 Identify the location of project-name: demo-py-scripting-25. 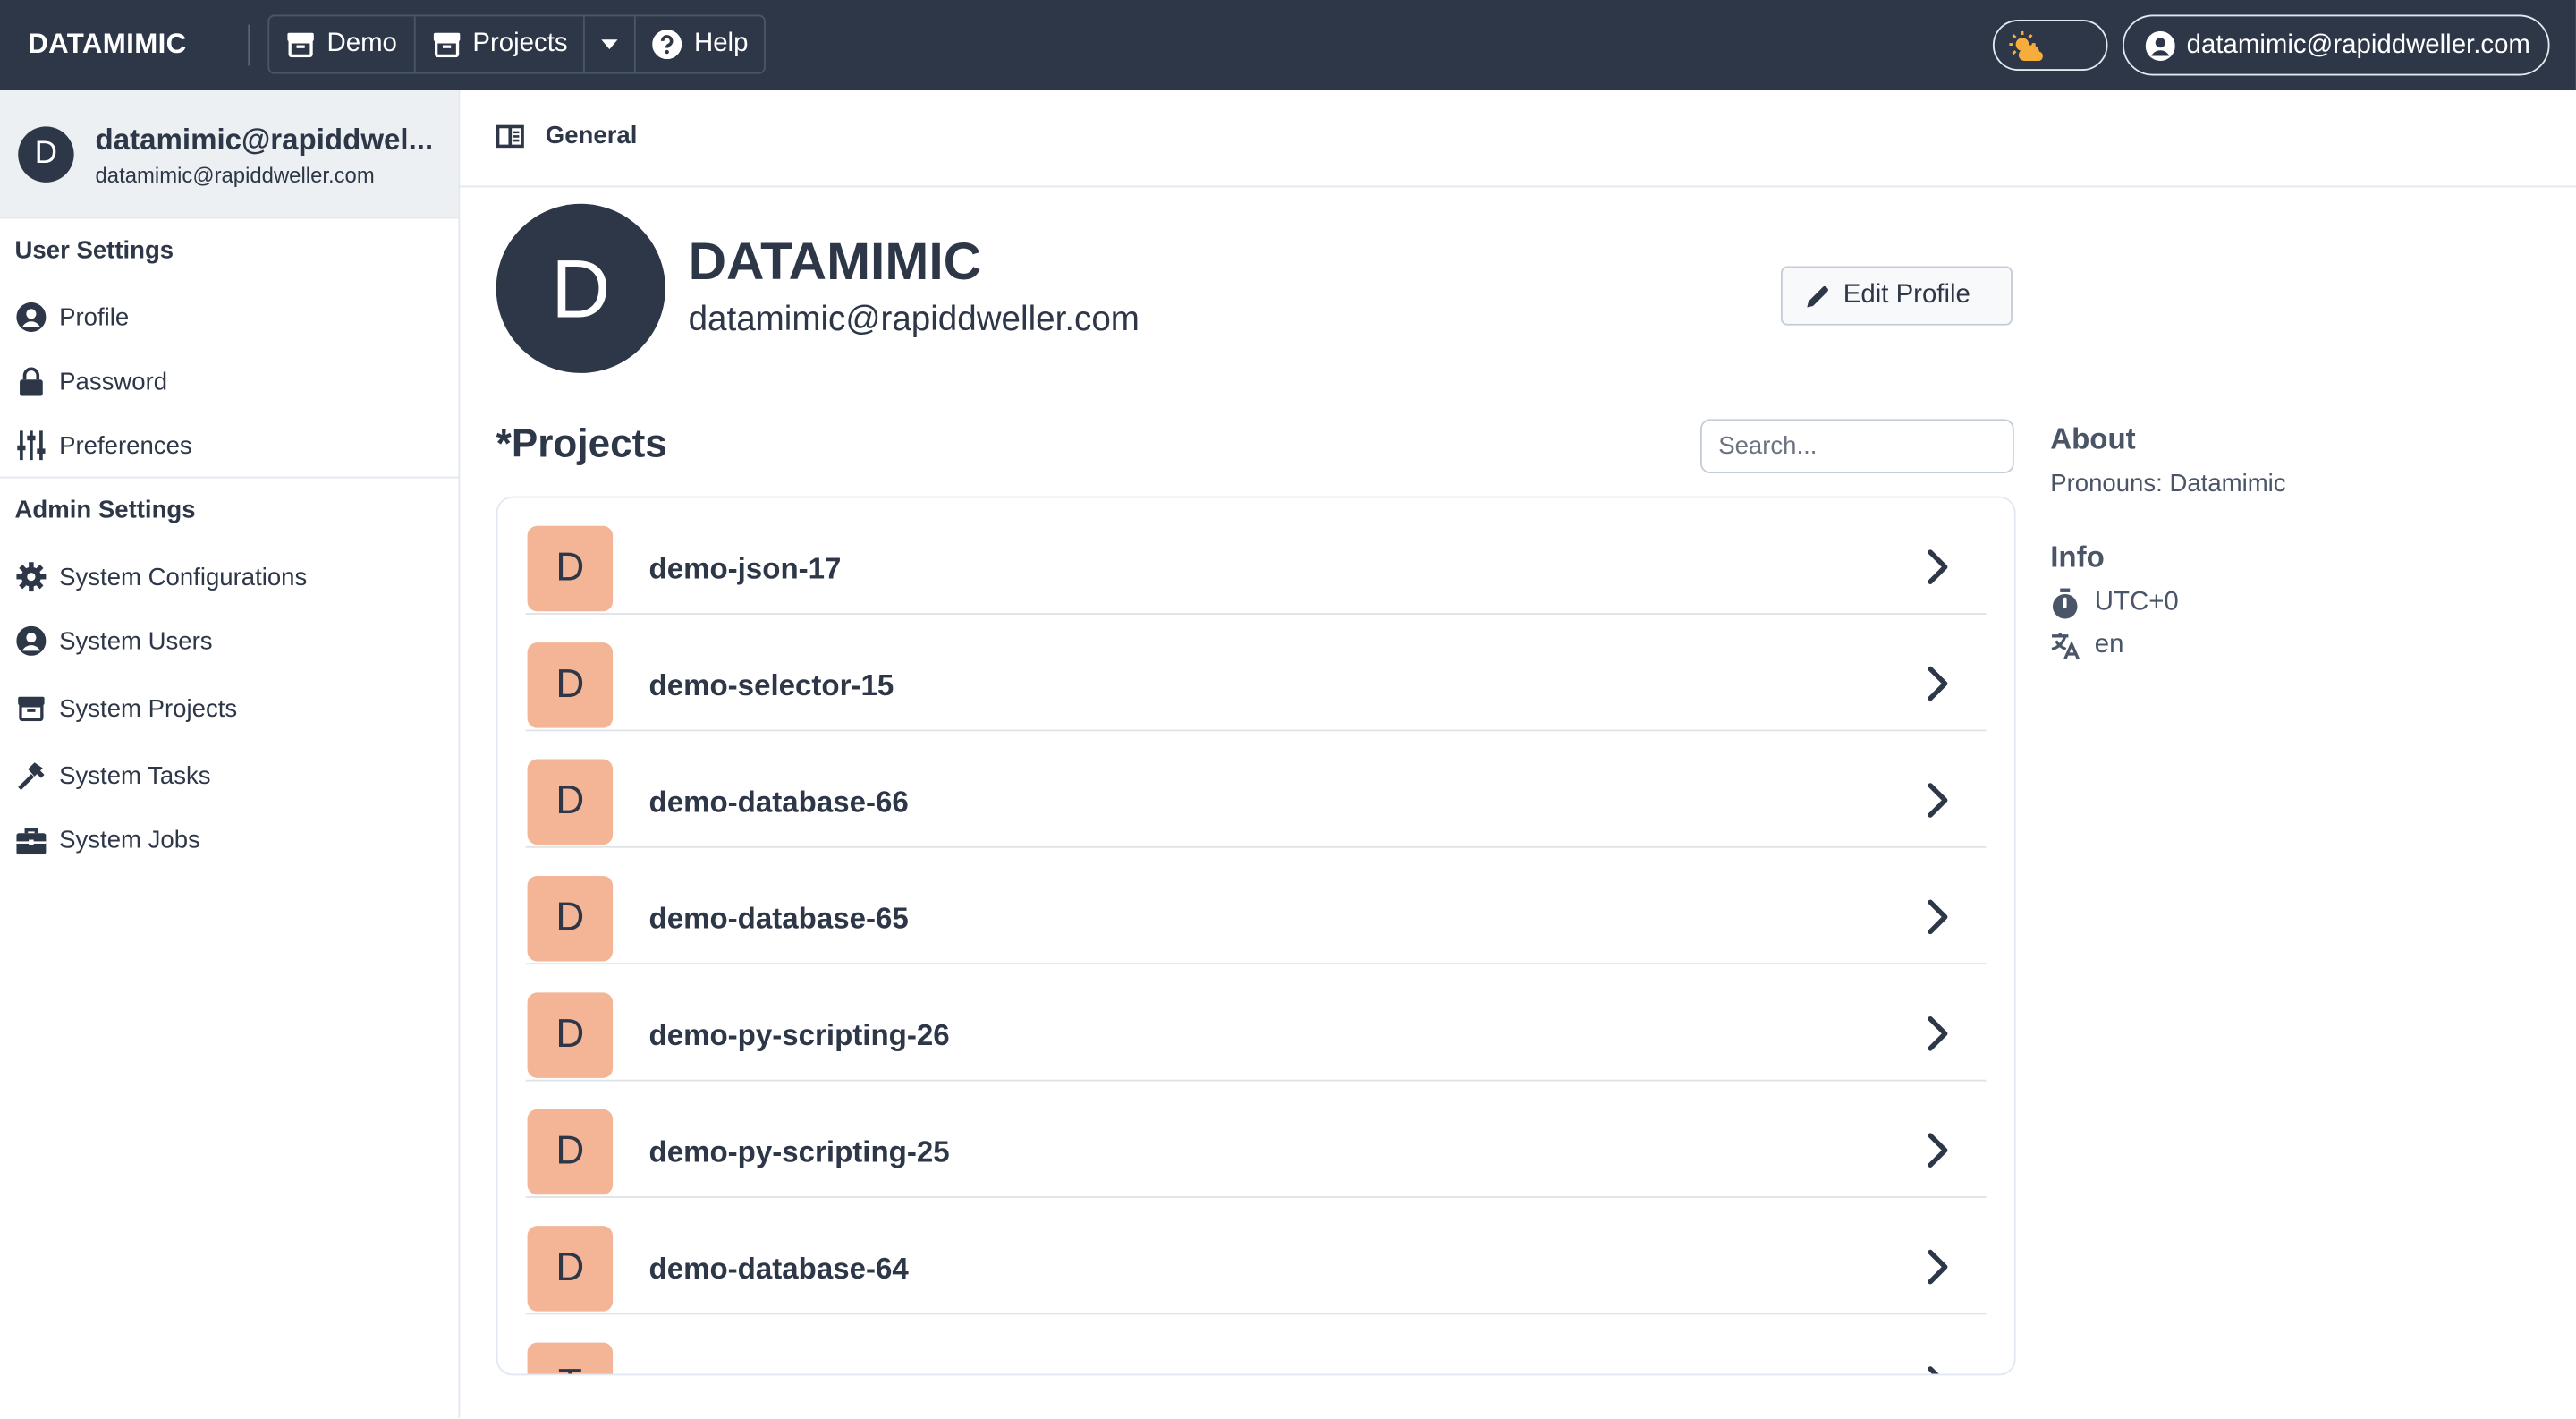
(799, 1151).